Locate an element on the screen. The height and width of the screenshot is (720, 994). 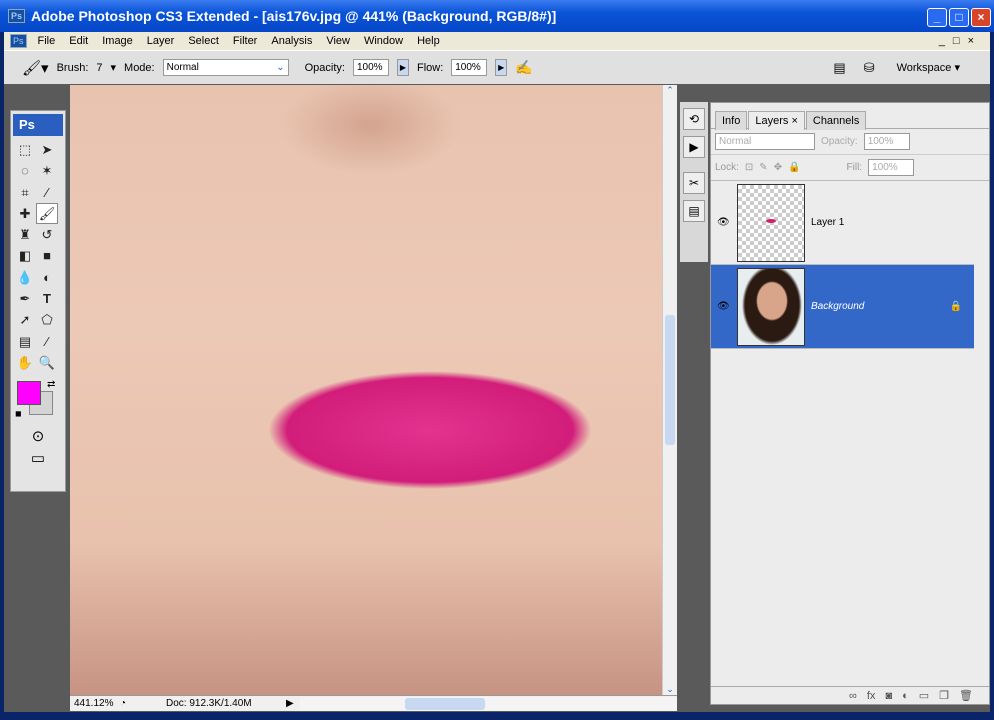
menu-select: Select is located at coordinates (203, 41).